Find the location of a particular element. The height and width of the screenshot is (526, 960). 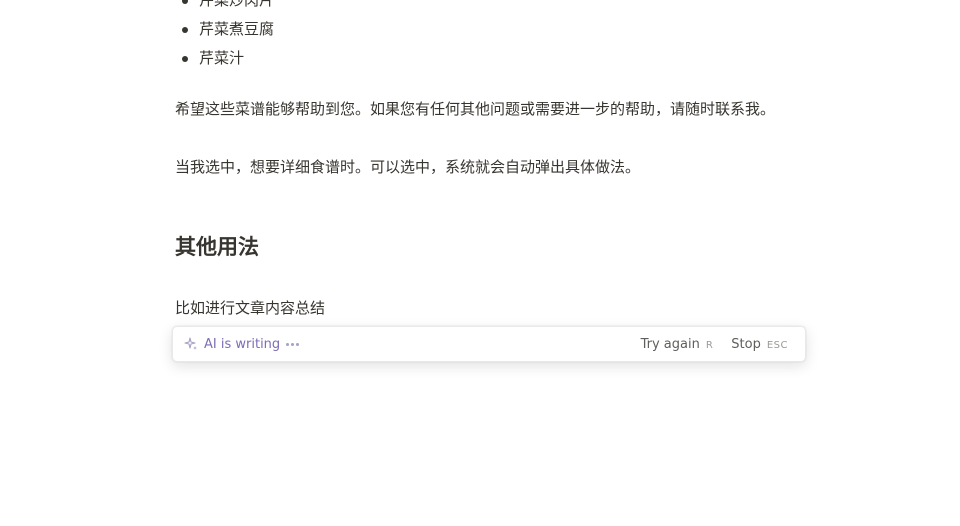

try-again-label: Try again is located at coordinates (670, 344).